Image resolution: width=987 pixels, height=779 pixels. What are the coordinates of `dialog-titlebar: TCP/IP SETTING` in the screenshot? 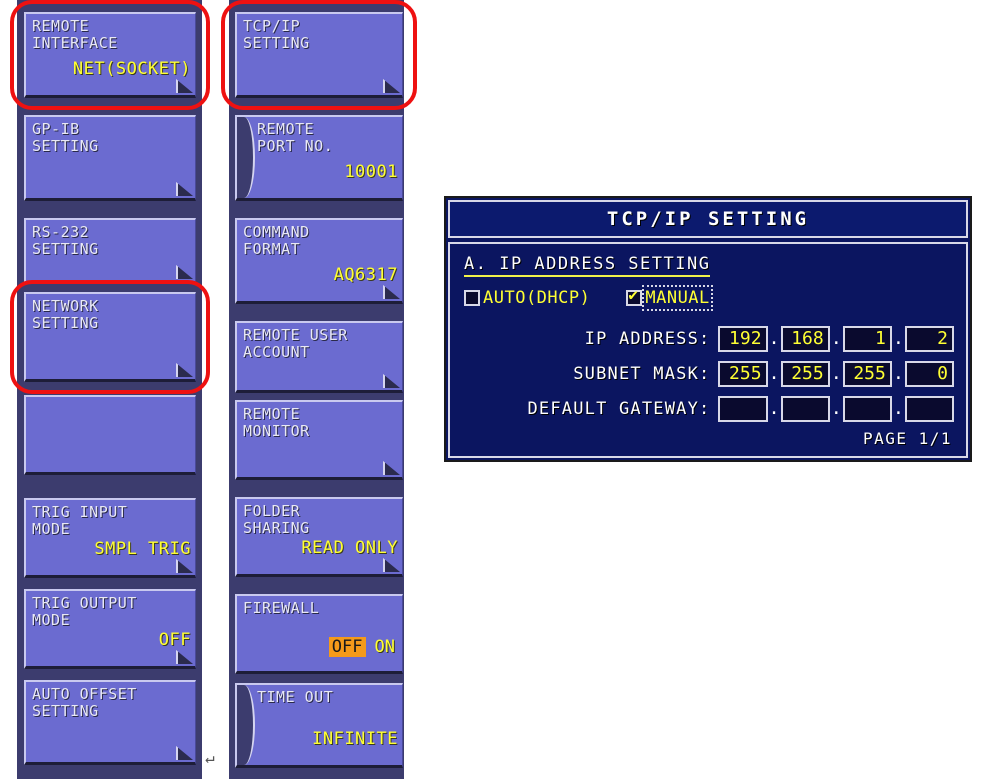 It's located at (708, 219).